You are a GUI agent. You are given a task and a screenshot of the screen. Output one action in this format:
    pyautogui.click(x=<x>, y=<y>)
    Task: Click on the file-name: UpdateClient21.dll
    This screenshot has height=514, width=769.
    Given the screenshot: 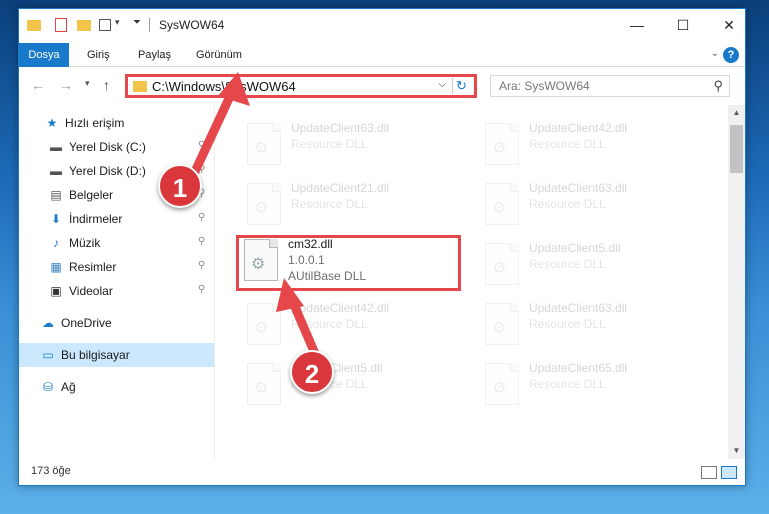 What is the action you would take?
    pyautogui.click(x=340, y=188)
    